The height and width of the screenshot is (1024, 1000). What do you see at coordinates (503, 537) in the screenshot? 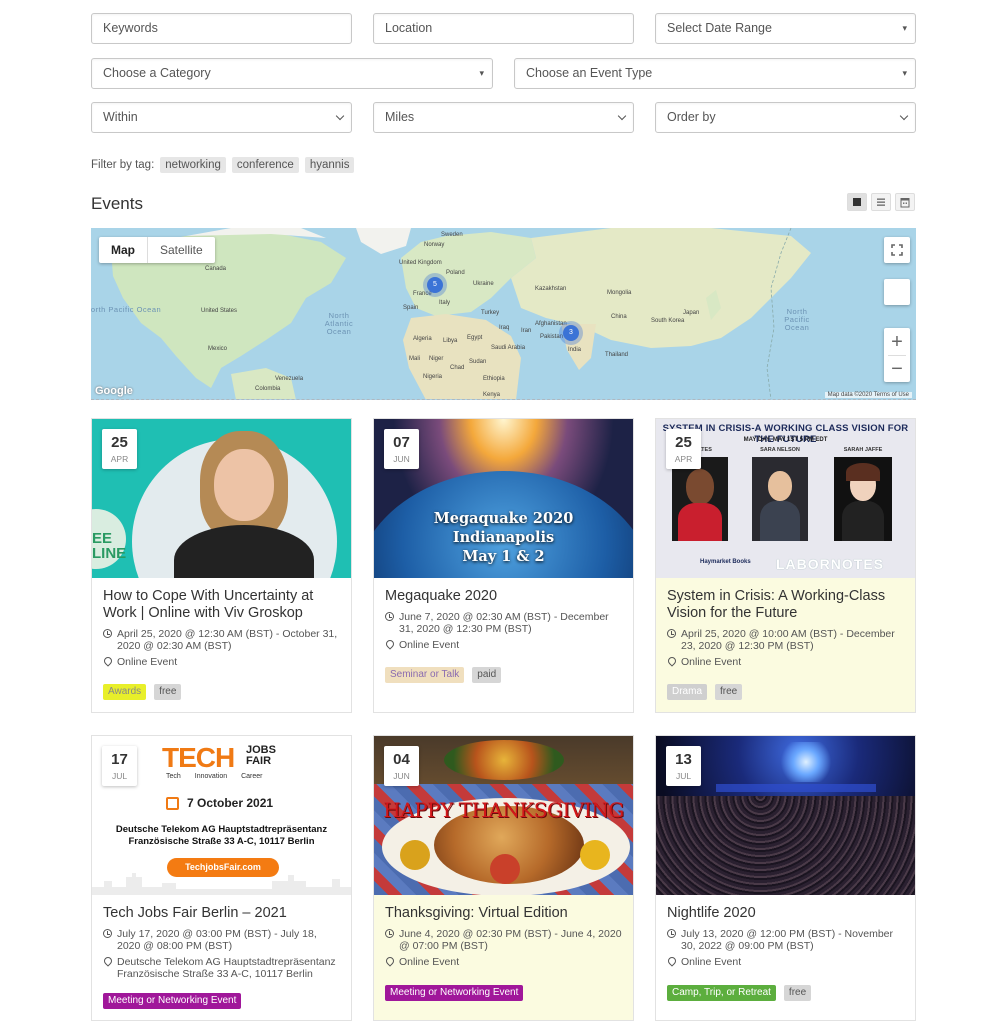
I see `image-caption: Megaquake 2020 Indianapolis May 1 & 2` at bounding box center [503, 537].